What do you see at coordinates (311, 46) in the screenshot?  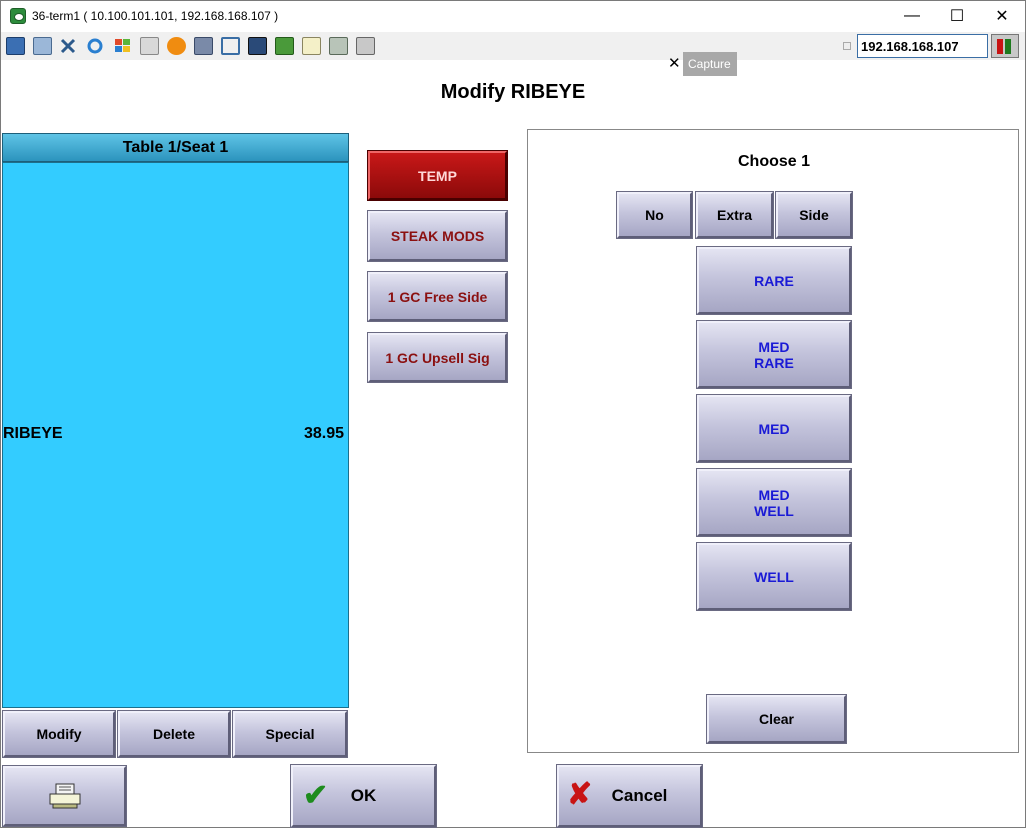 I see `notepad-icon` at bounding box center [311, 46].